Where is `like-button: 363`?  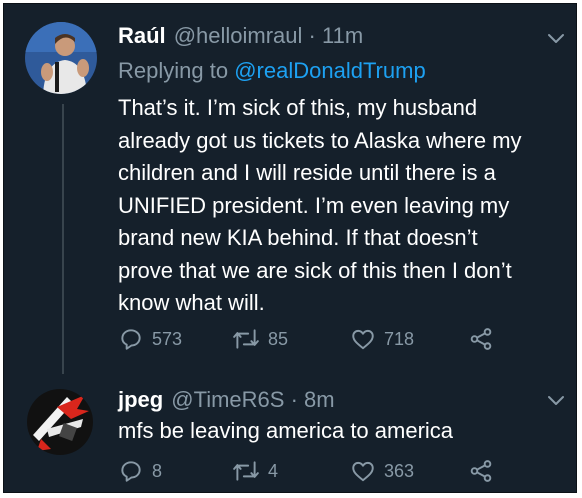 like-button: 363 is located at coordinates (382, 471).